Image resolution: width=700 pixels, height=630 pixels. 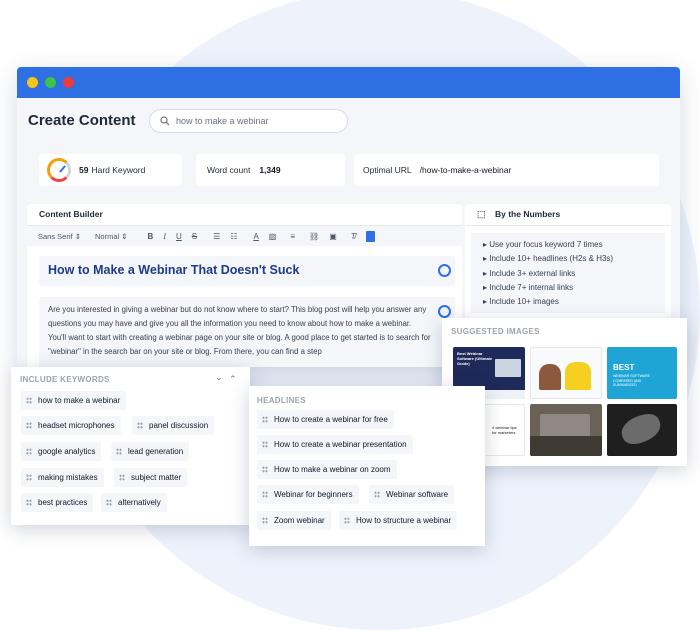 I want to click on keyword-chip: making mistakes, so click(x=62, y=477).